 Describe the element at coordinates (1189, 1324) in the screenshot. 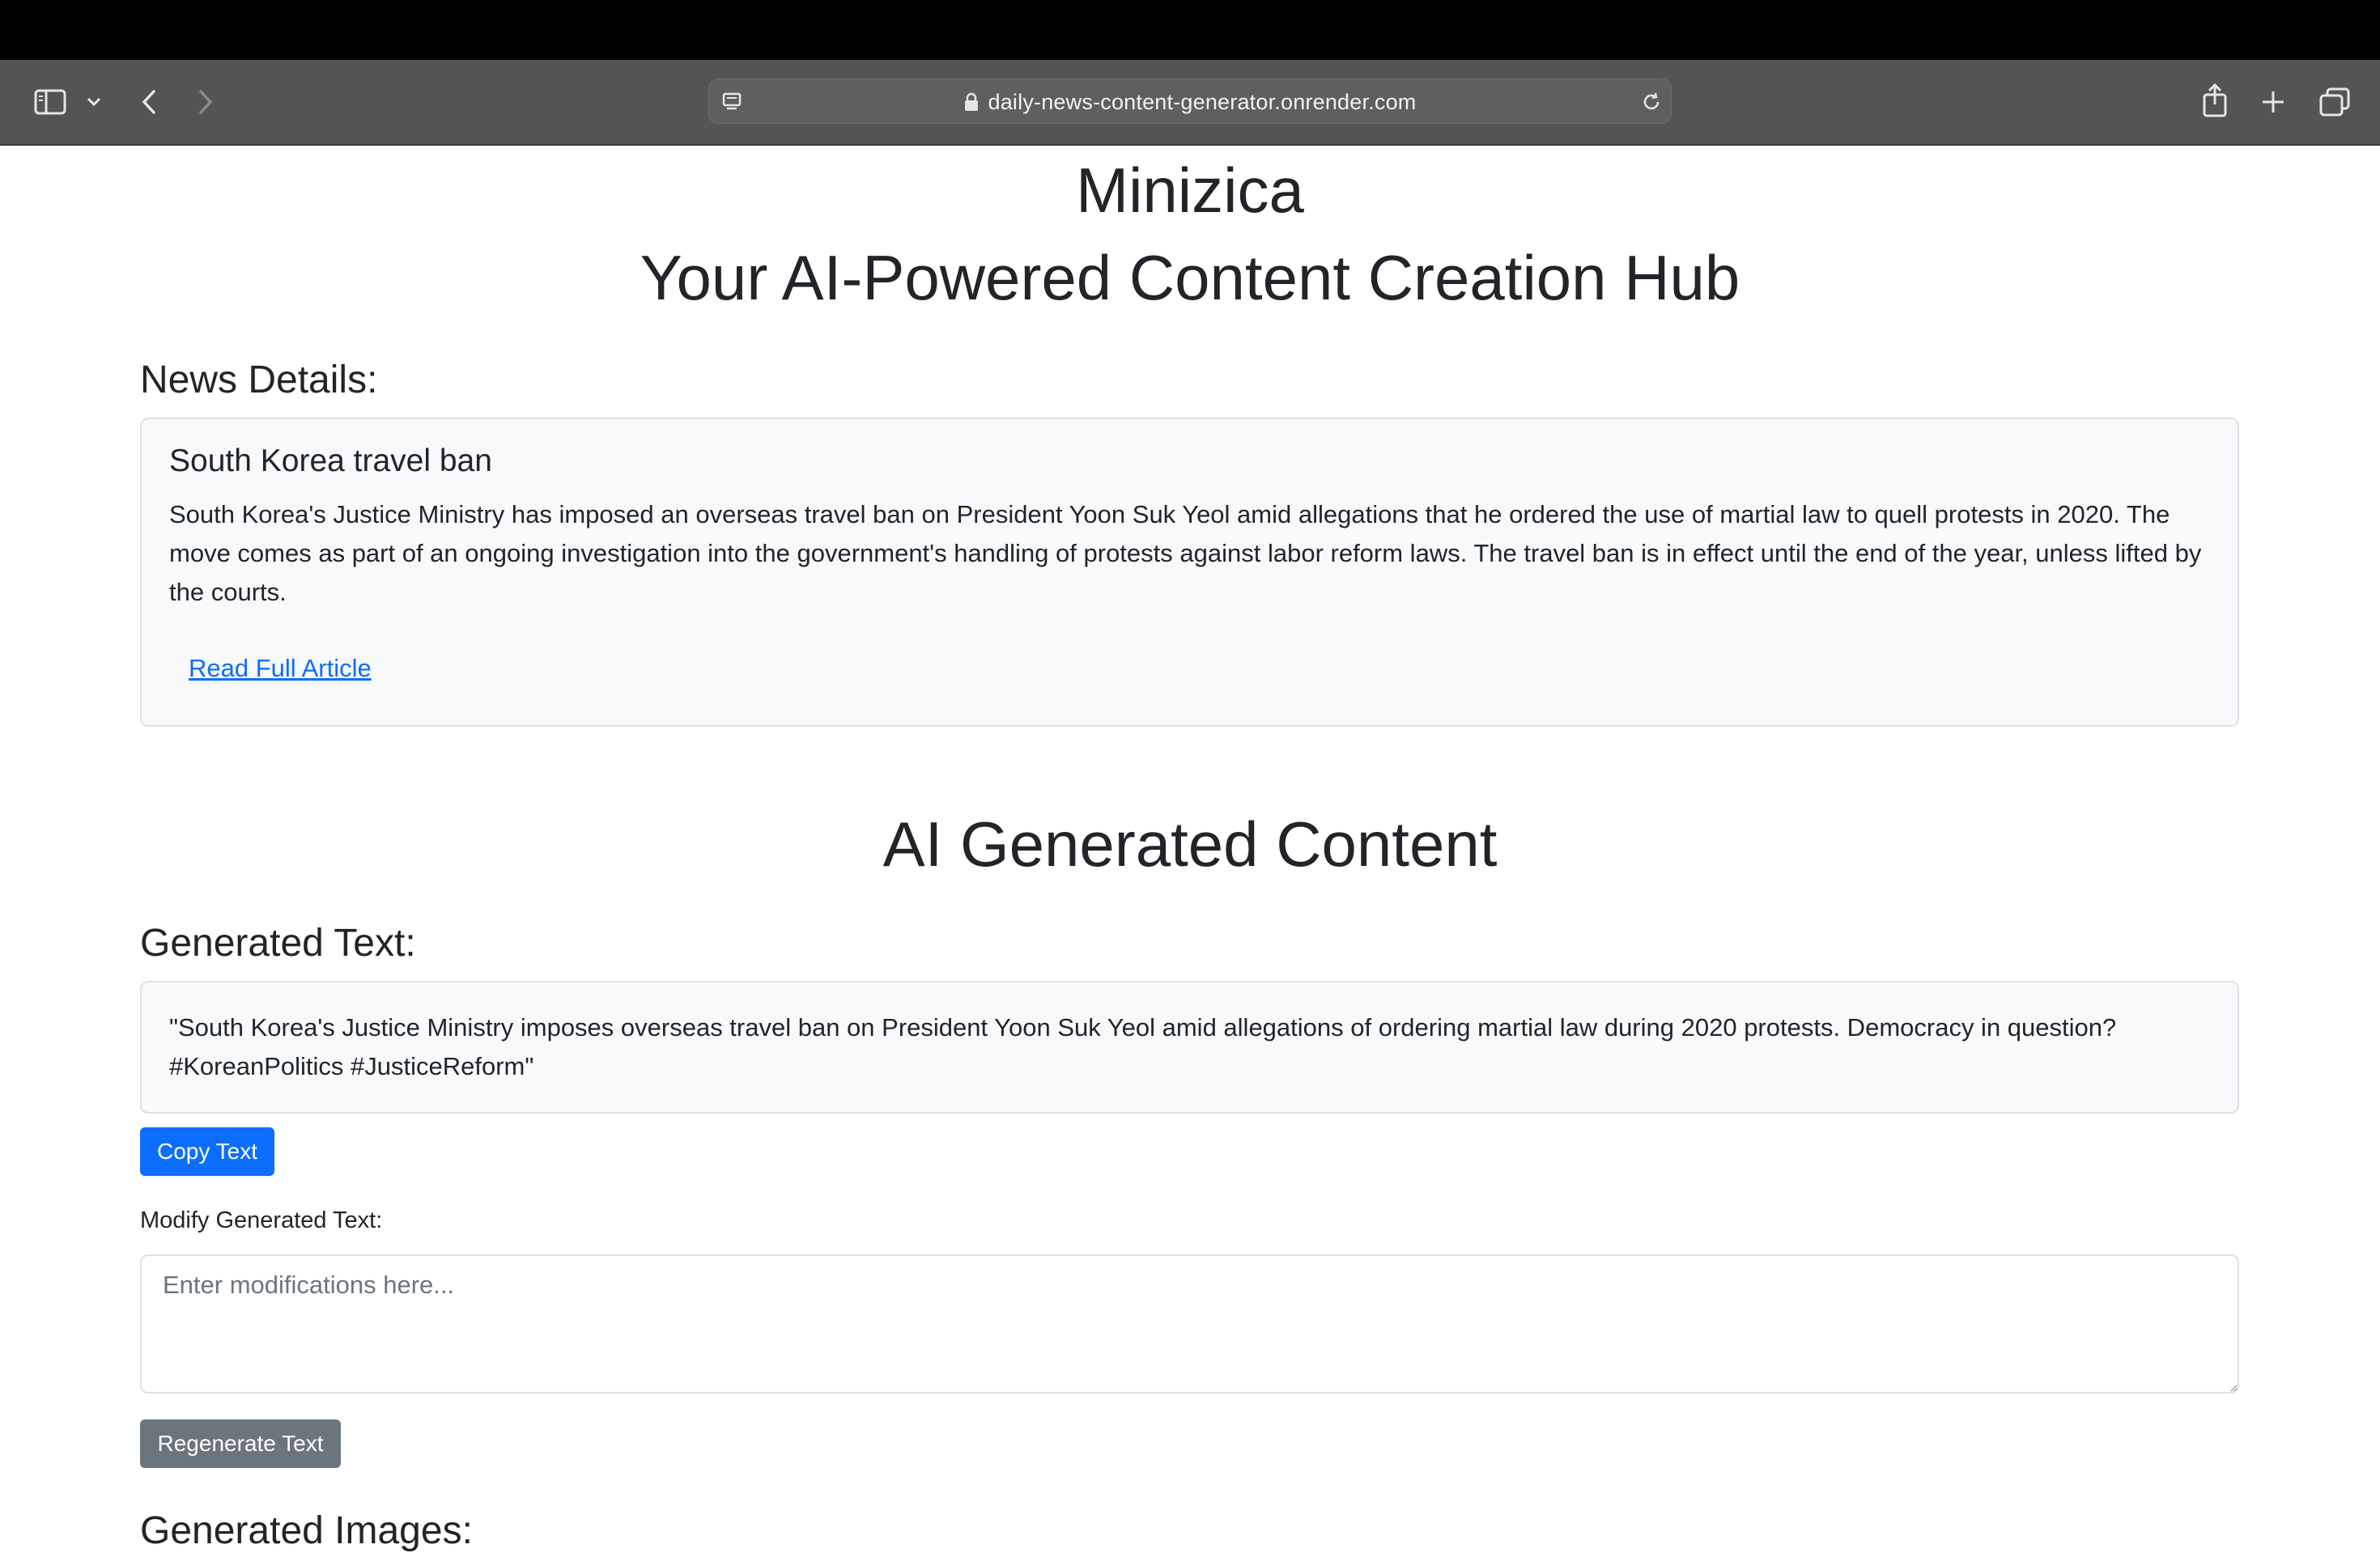

I see `modify-text-input` at that location.